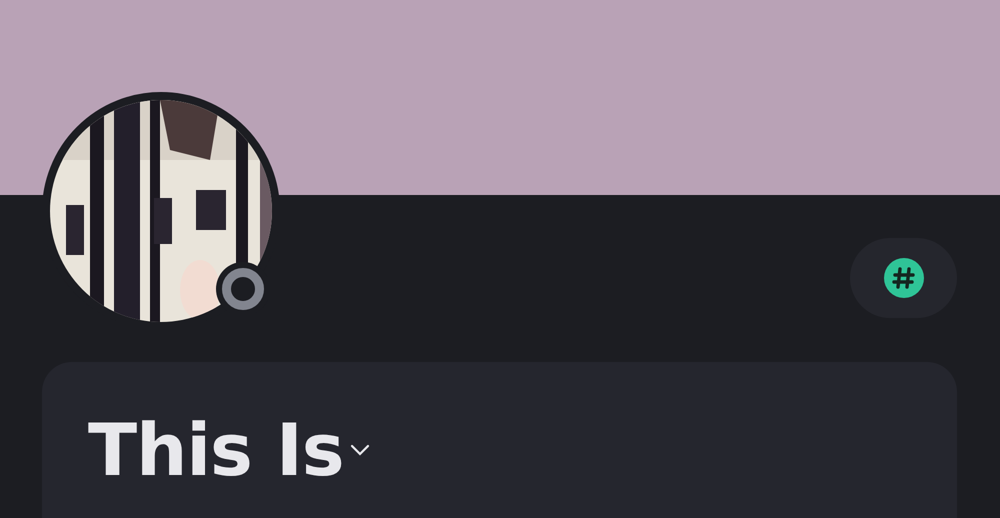  Describe the element at coordinates (216, 450) in the screenshot. I see `display-name: This Is` at that location.